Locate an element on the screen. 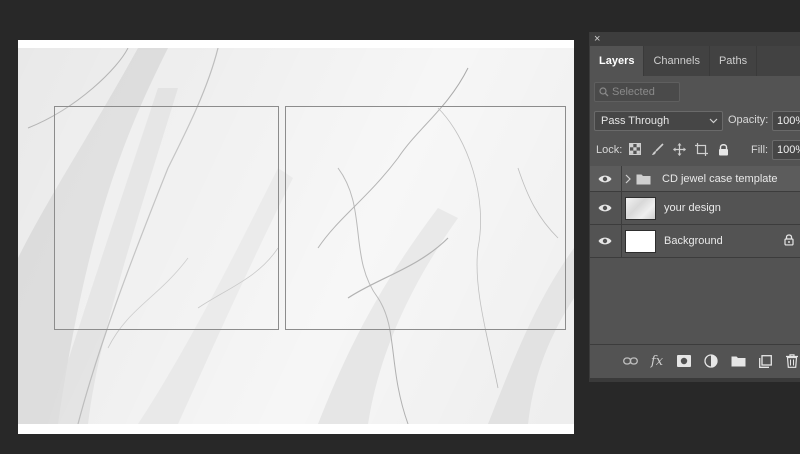  lock-row: Lock: Fill: 100% is located at coordinates (697, 151).